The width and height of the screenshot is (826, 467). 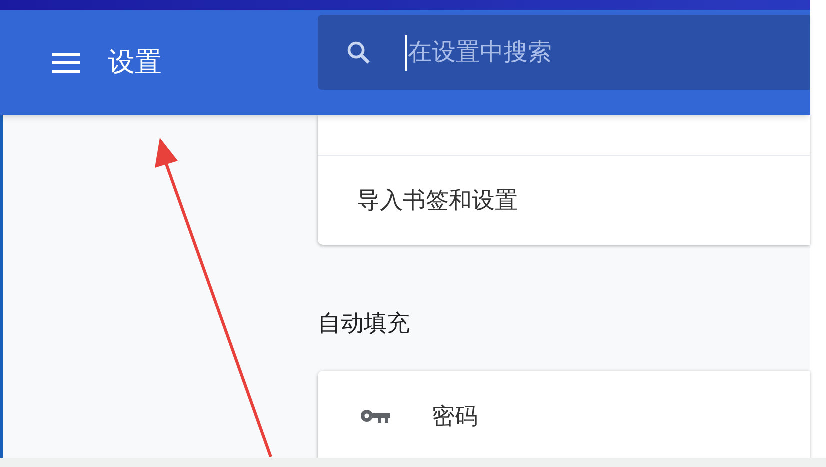 What do you see at coordinates (364, 323) in the screenshot?
I see `section-title: 自动填充` at bounding box center [364, 323].